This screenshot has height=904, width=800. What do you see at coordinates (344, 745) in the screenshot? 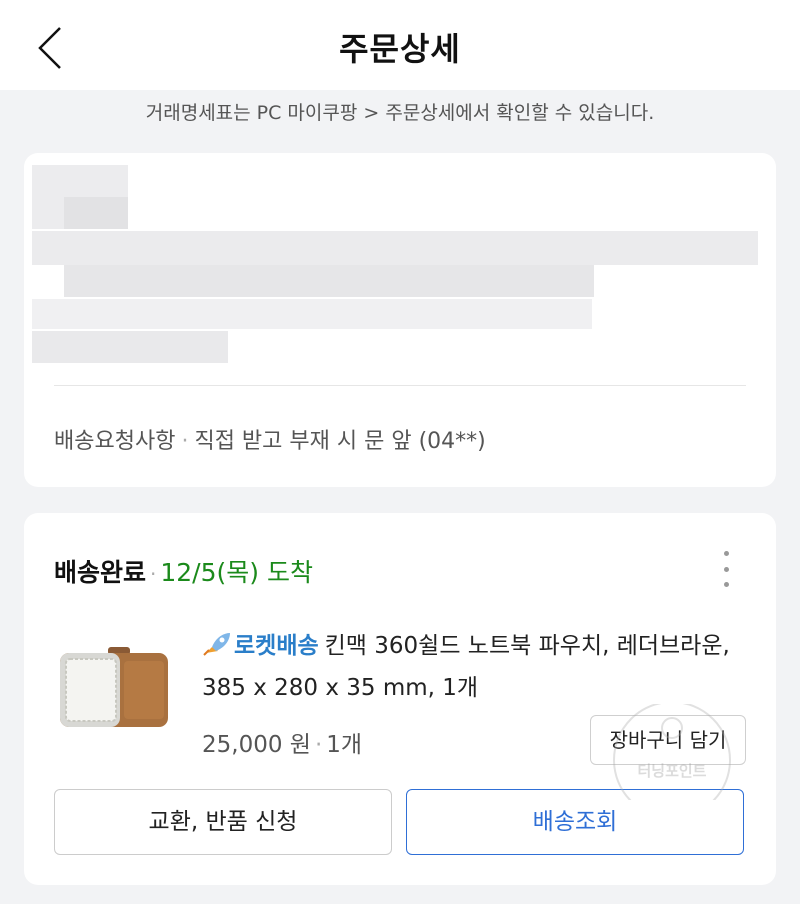
I see `quantity: 1개` at bounding box center [344, 745].